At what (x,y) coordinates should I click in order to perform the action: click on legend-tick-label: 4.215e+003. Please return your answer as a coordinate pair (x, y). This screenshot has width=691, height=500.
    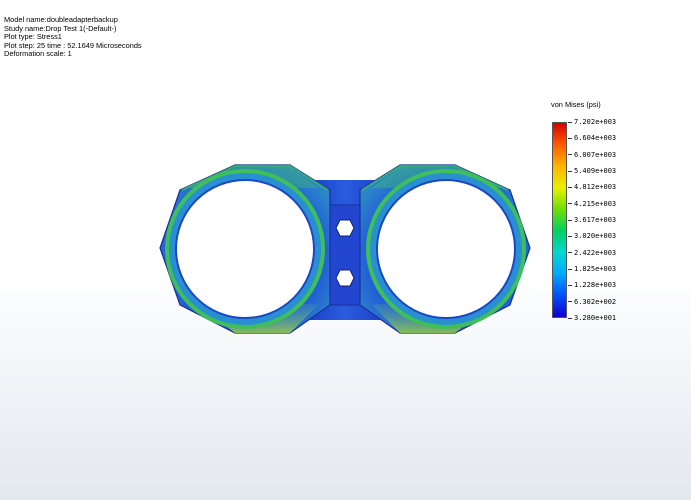
    Looking at the image, I should click on (592, 204).